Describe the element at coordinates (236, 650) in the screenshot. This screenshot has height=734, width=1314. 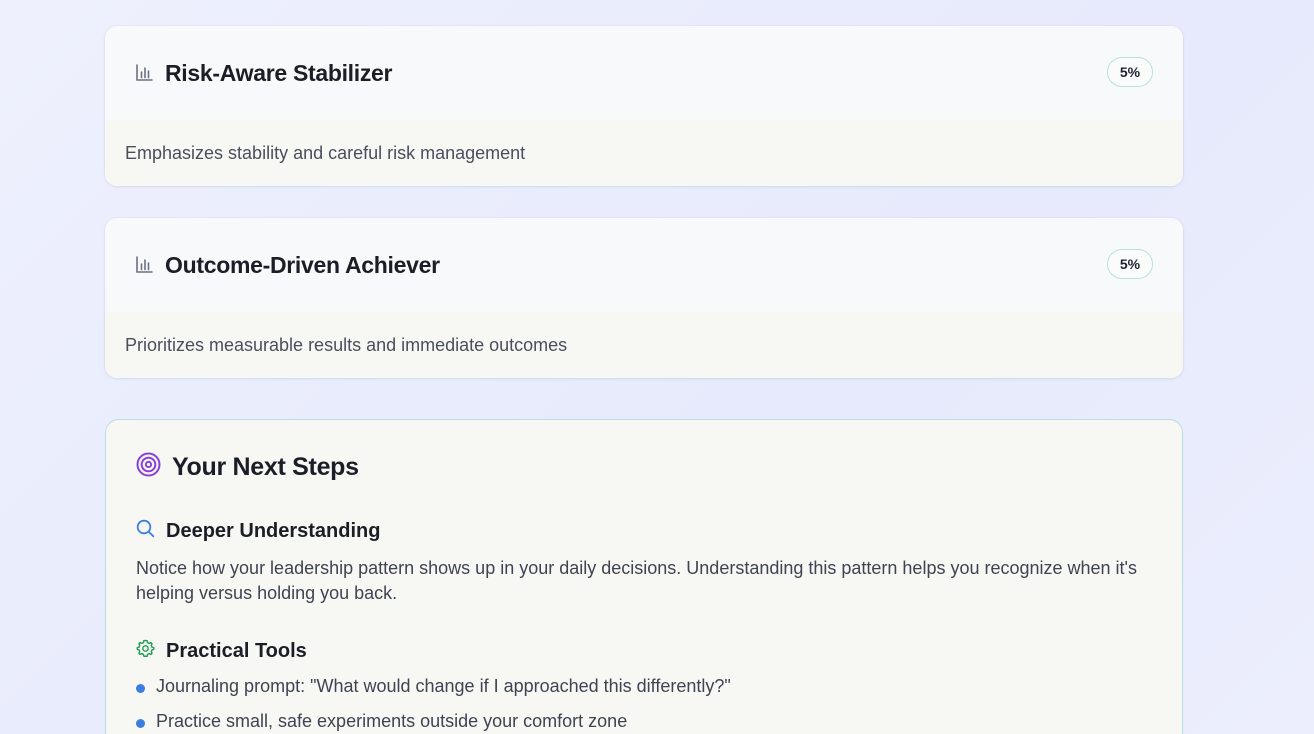
I see `practical-tools-title: Practical Tools` at that location.